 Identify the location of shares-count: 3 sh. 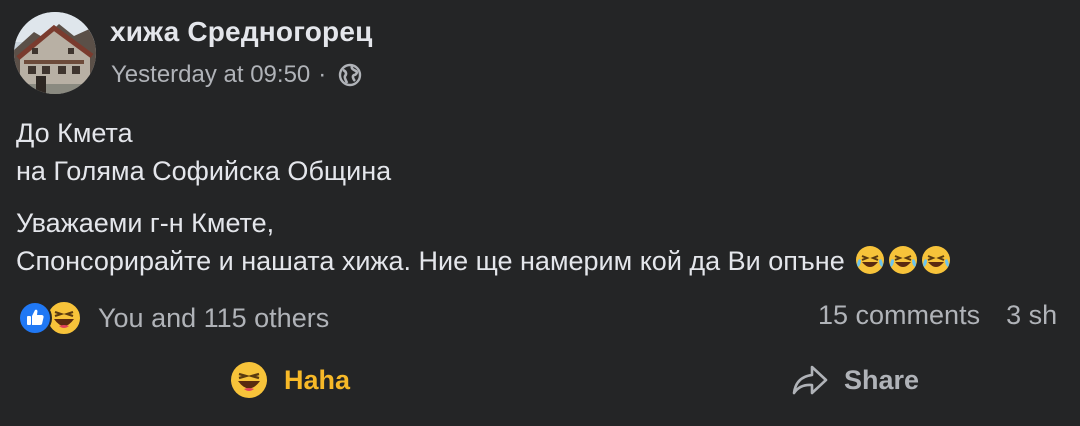
(1031, 318).